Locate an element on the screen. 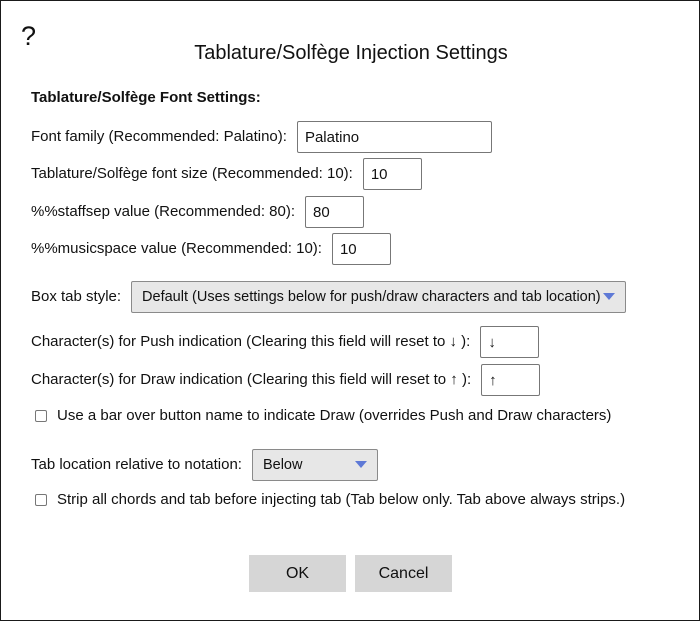 The image size is (700, 621). musicspace-label: %%musicspace value (Recommended: 10): is located at coordinates (176, 248).